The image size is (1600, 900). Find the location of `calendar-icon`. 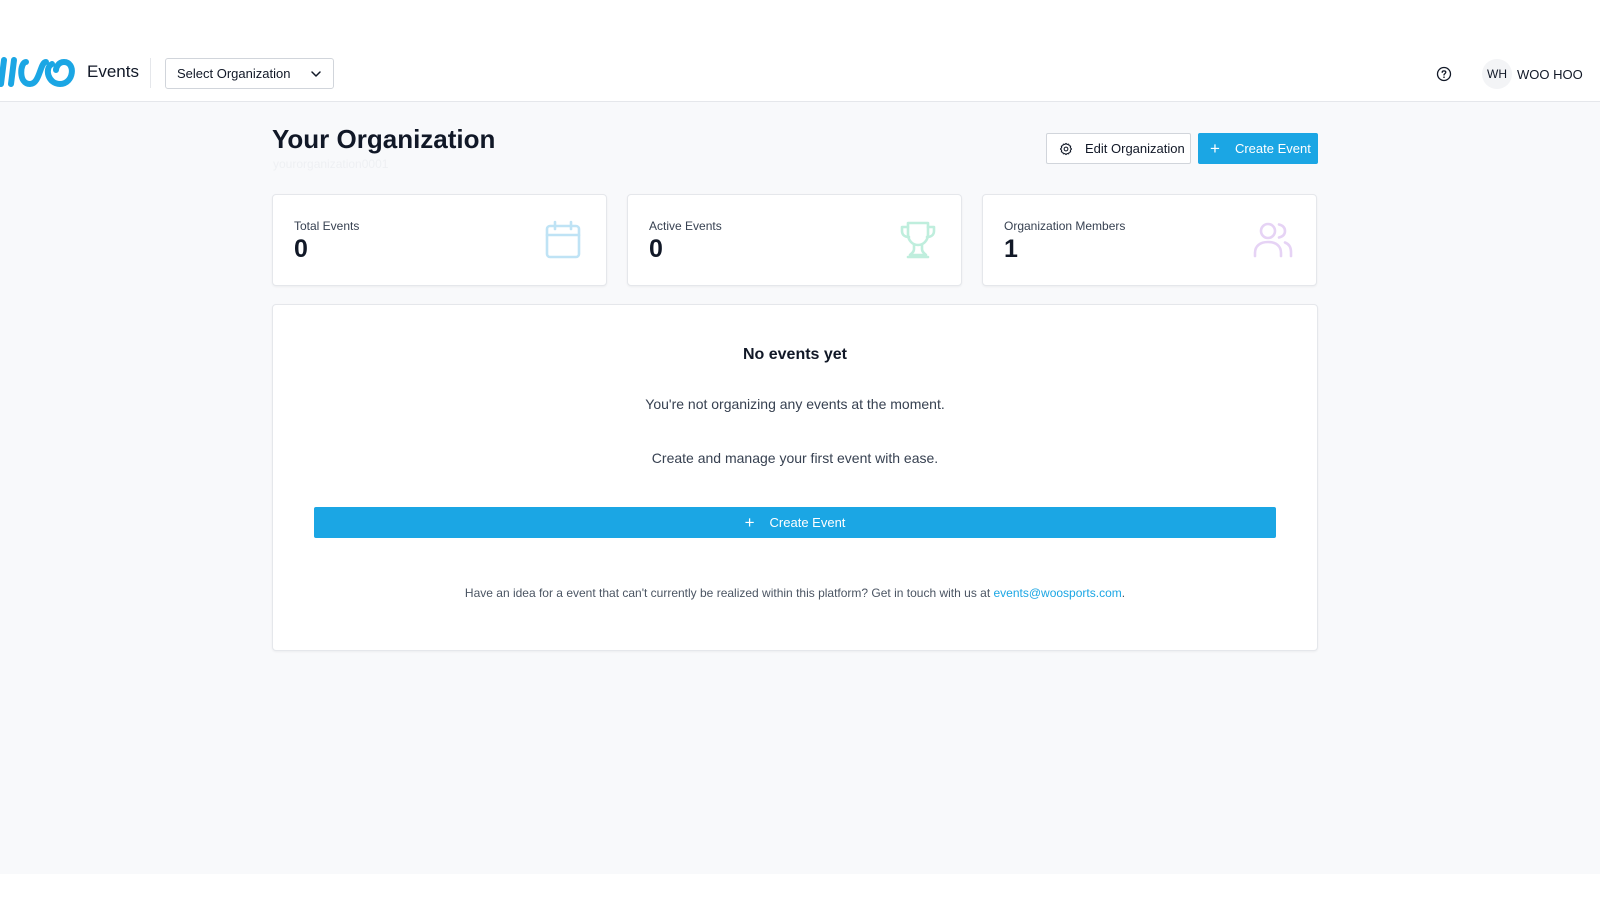

calendar-icon is located at coordinates (563, 239).